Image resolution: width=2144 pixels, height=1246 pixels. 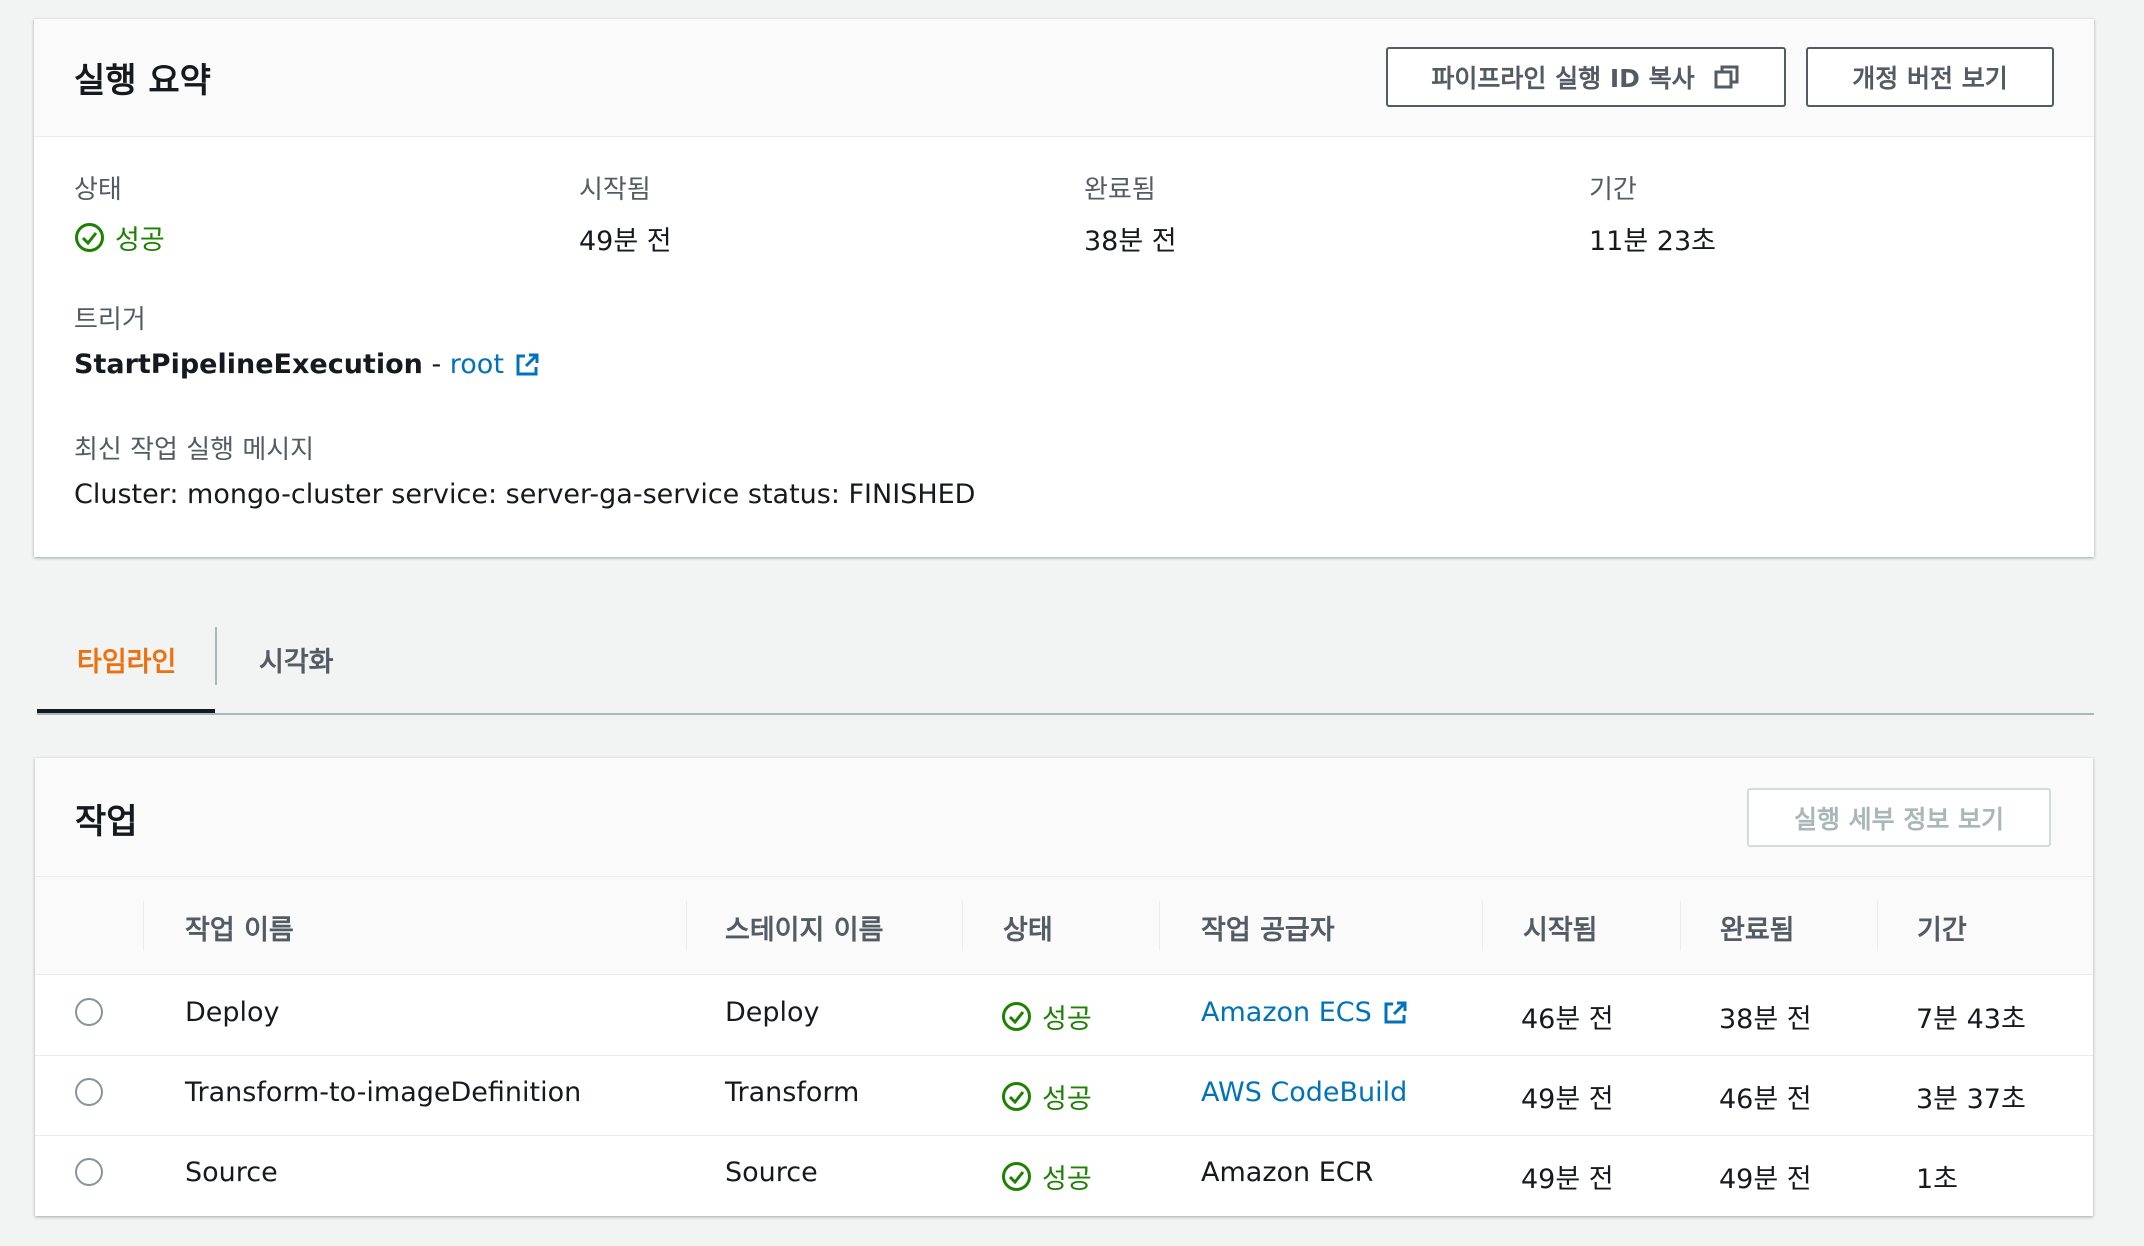 I want to click on column-header-completed: 완료됨, so click(x=1757, y=927).